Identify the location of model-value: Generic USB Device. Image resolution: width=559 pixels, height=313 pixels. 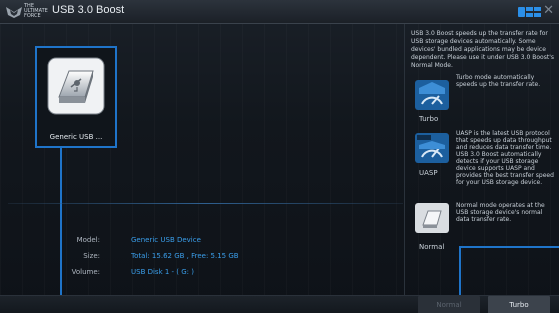
(166, 240).